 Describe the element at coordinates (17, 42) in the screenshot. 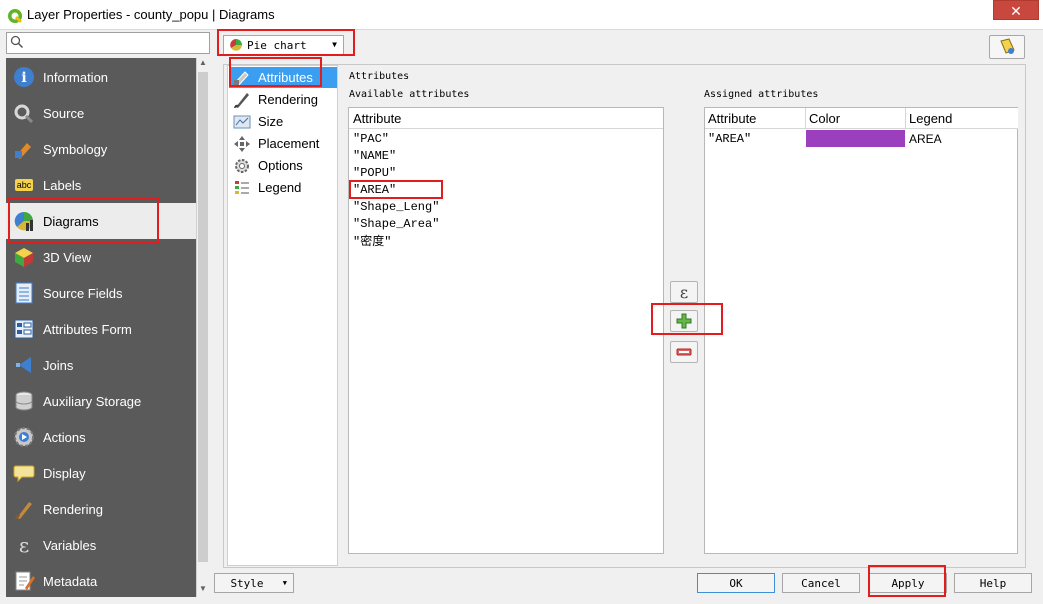

I see `search-icon` at that location.